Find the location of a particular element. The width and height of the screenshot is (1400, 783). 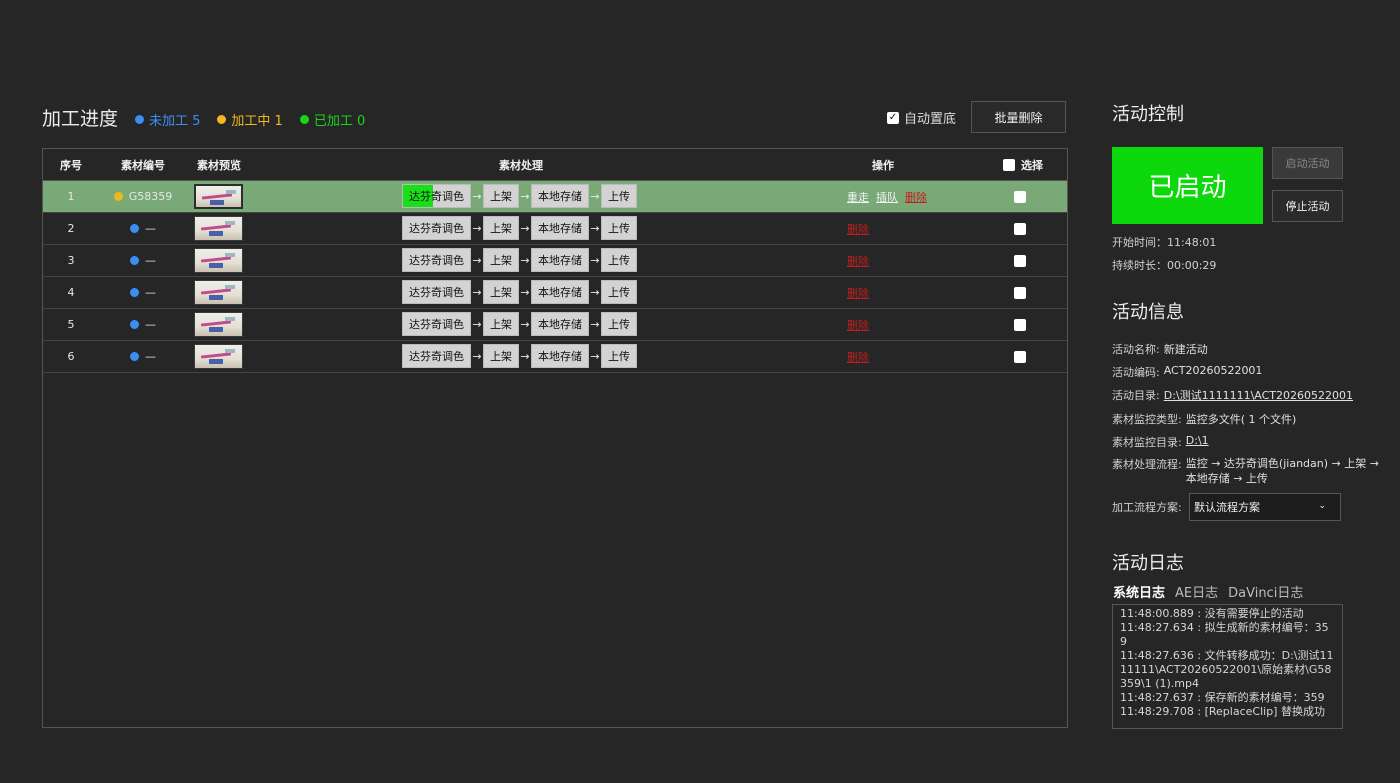

table-header: 序号 素材编号 素材预览 素材处理 操作 选择 is located at coordinates (555, 165).